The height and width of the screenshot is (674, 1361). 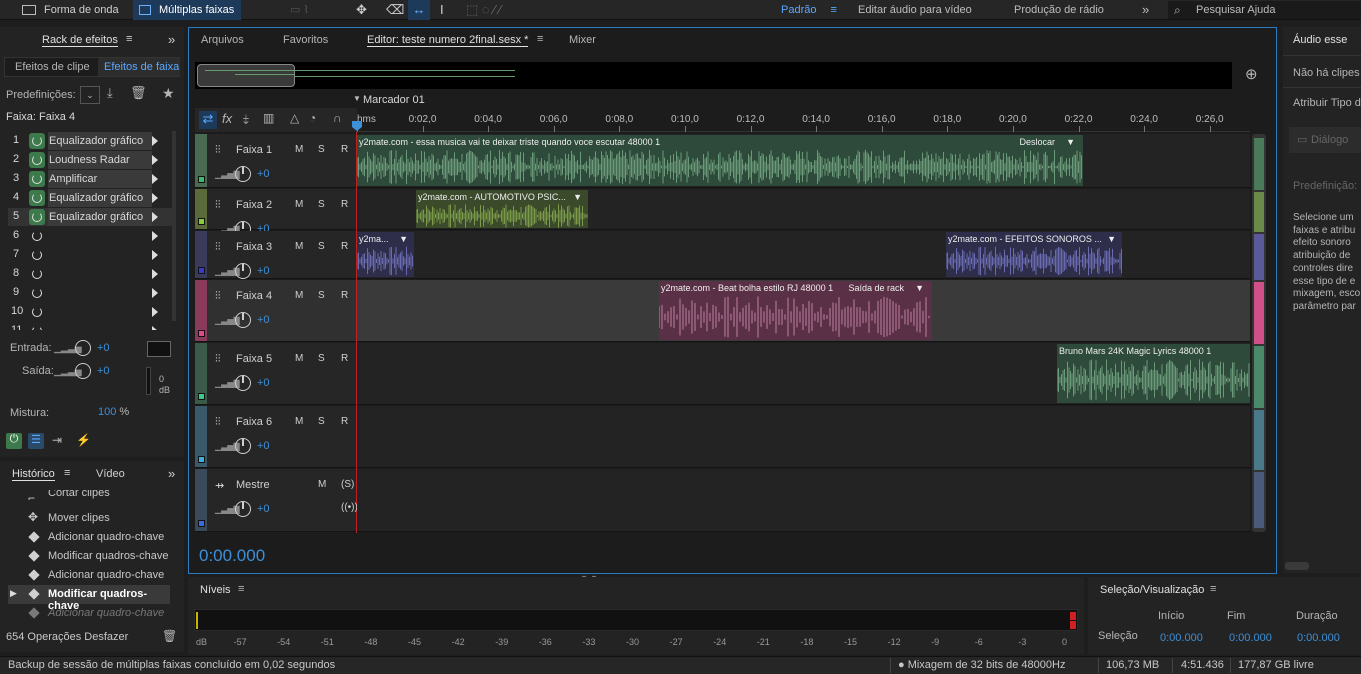 I want to click on output-value: +0, so click(x=103, y=371).